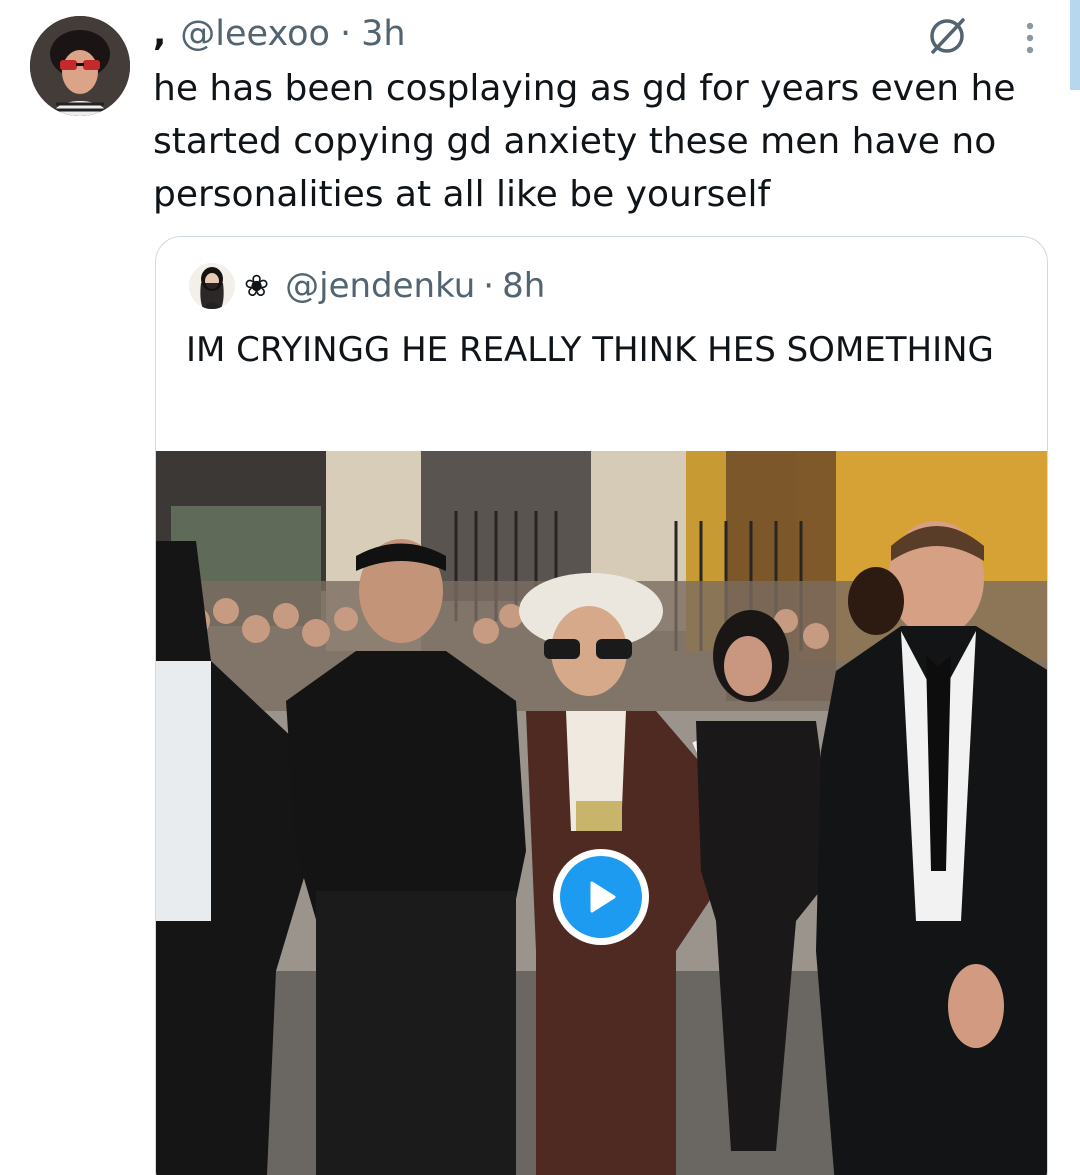  I want to click on more-vertical-icon, so click(1030, 38).